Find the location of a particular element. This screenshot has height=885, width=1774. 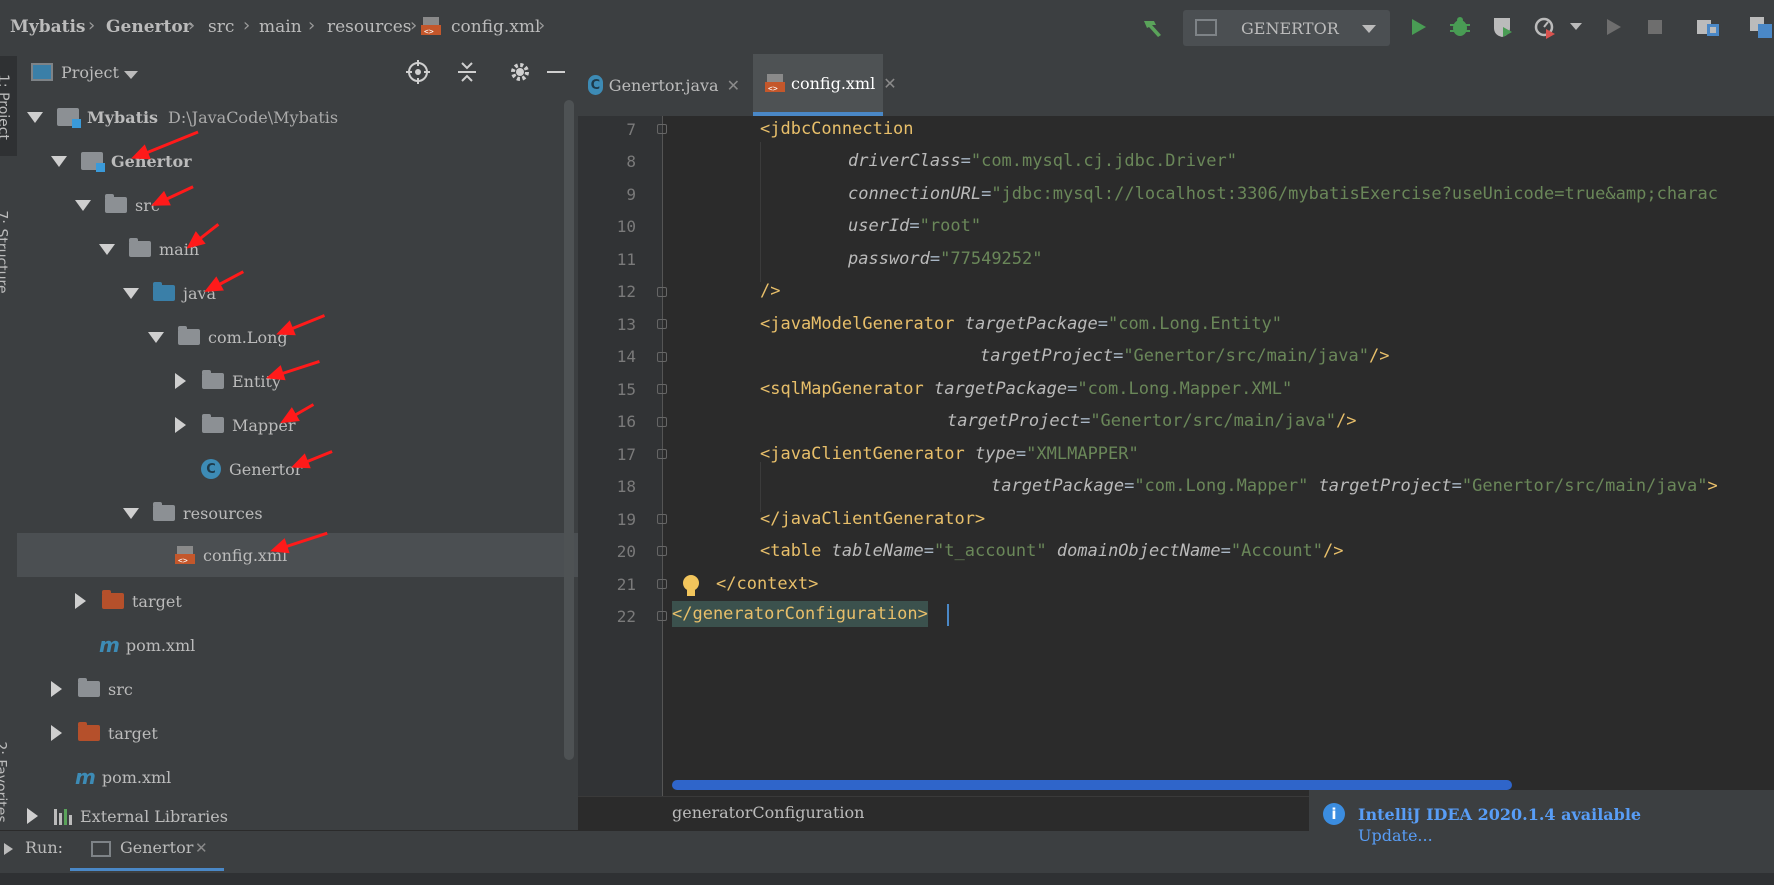

code-line: targetProject="Genertor/src/main/java"/> is located at coordinates (1185, 356).